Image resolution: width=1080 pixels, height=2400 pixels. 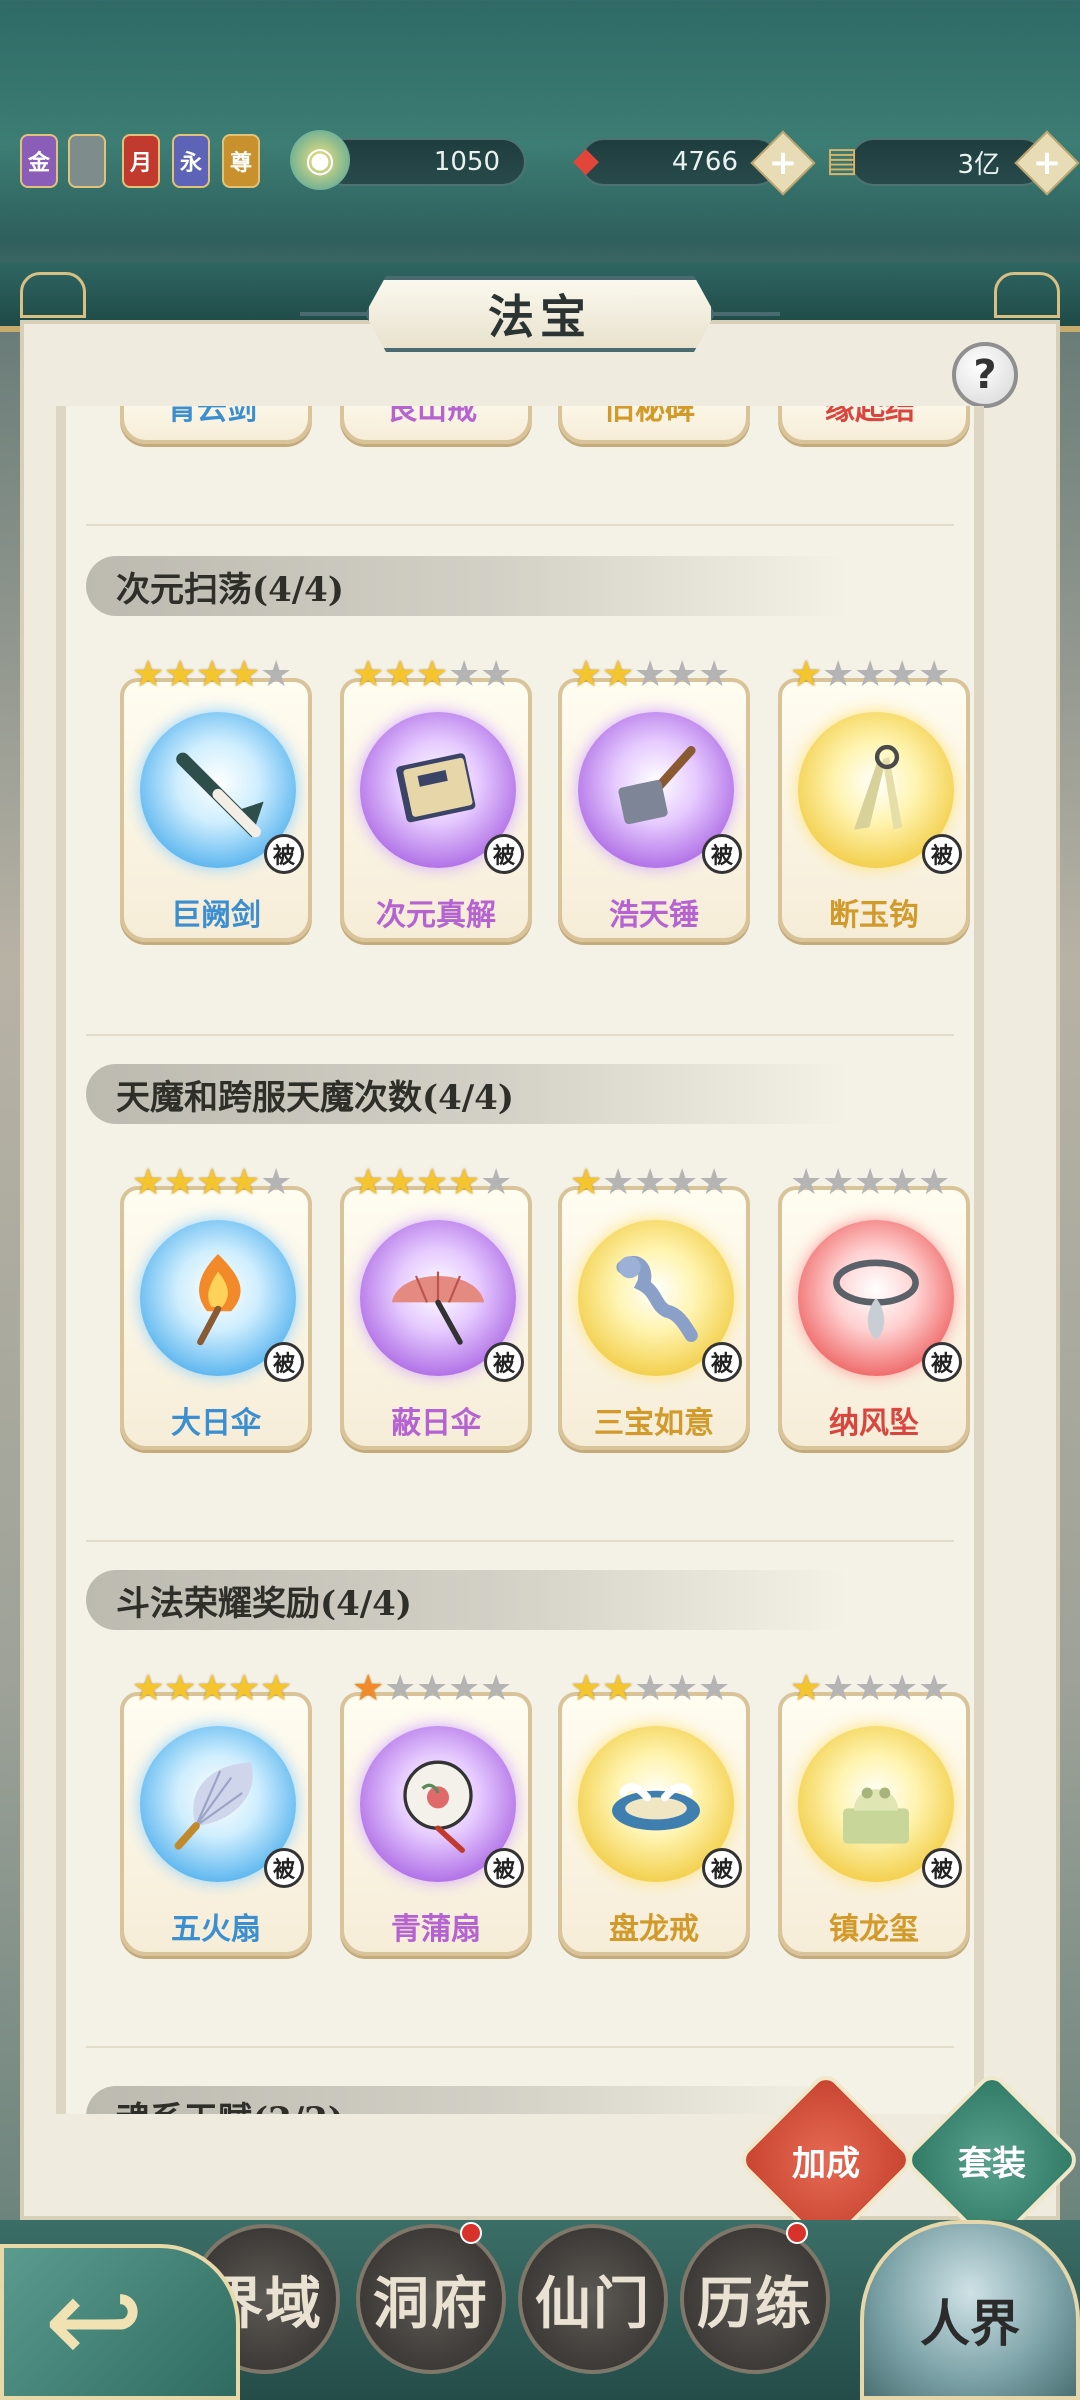 I want to click on treasure-name: 青蒲扇, so click(x=436, y=1929).